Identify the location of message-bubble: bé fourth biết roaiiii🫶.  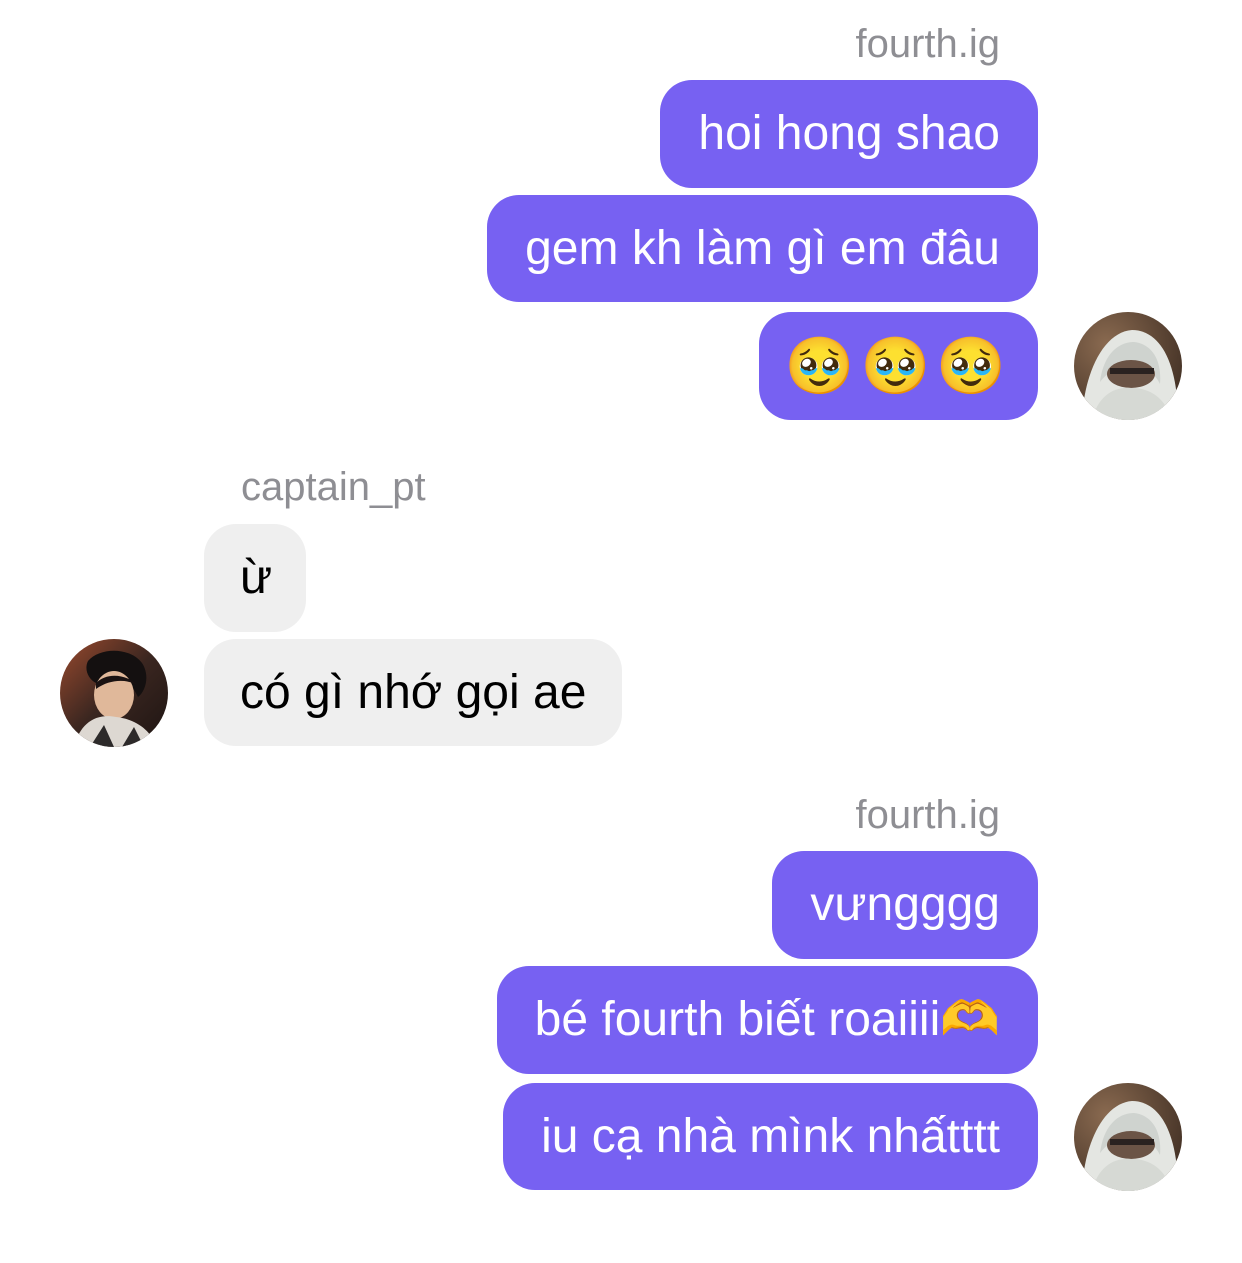
(767, 1020).